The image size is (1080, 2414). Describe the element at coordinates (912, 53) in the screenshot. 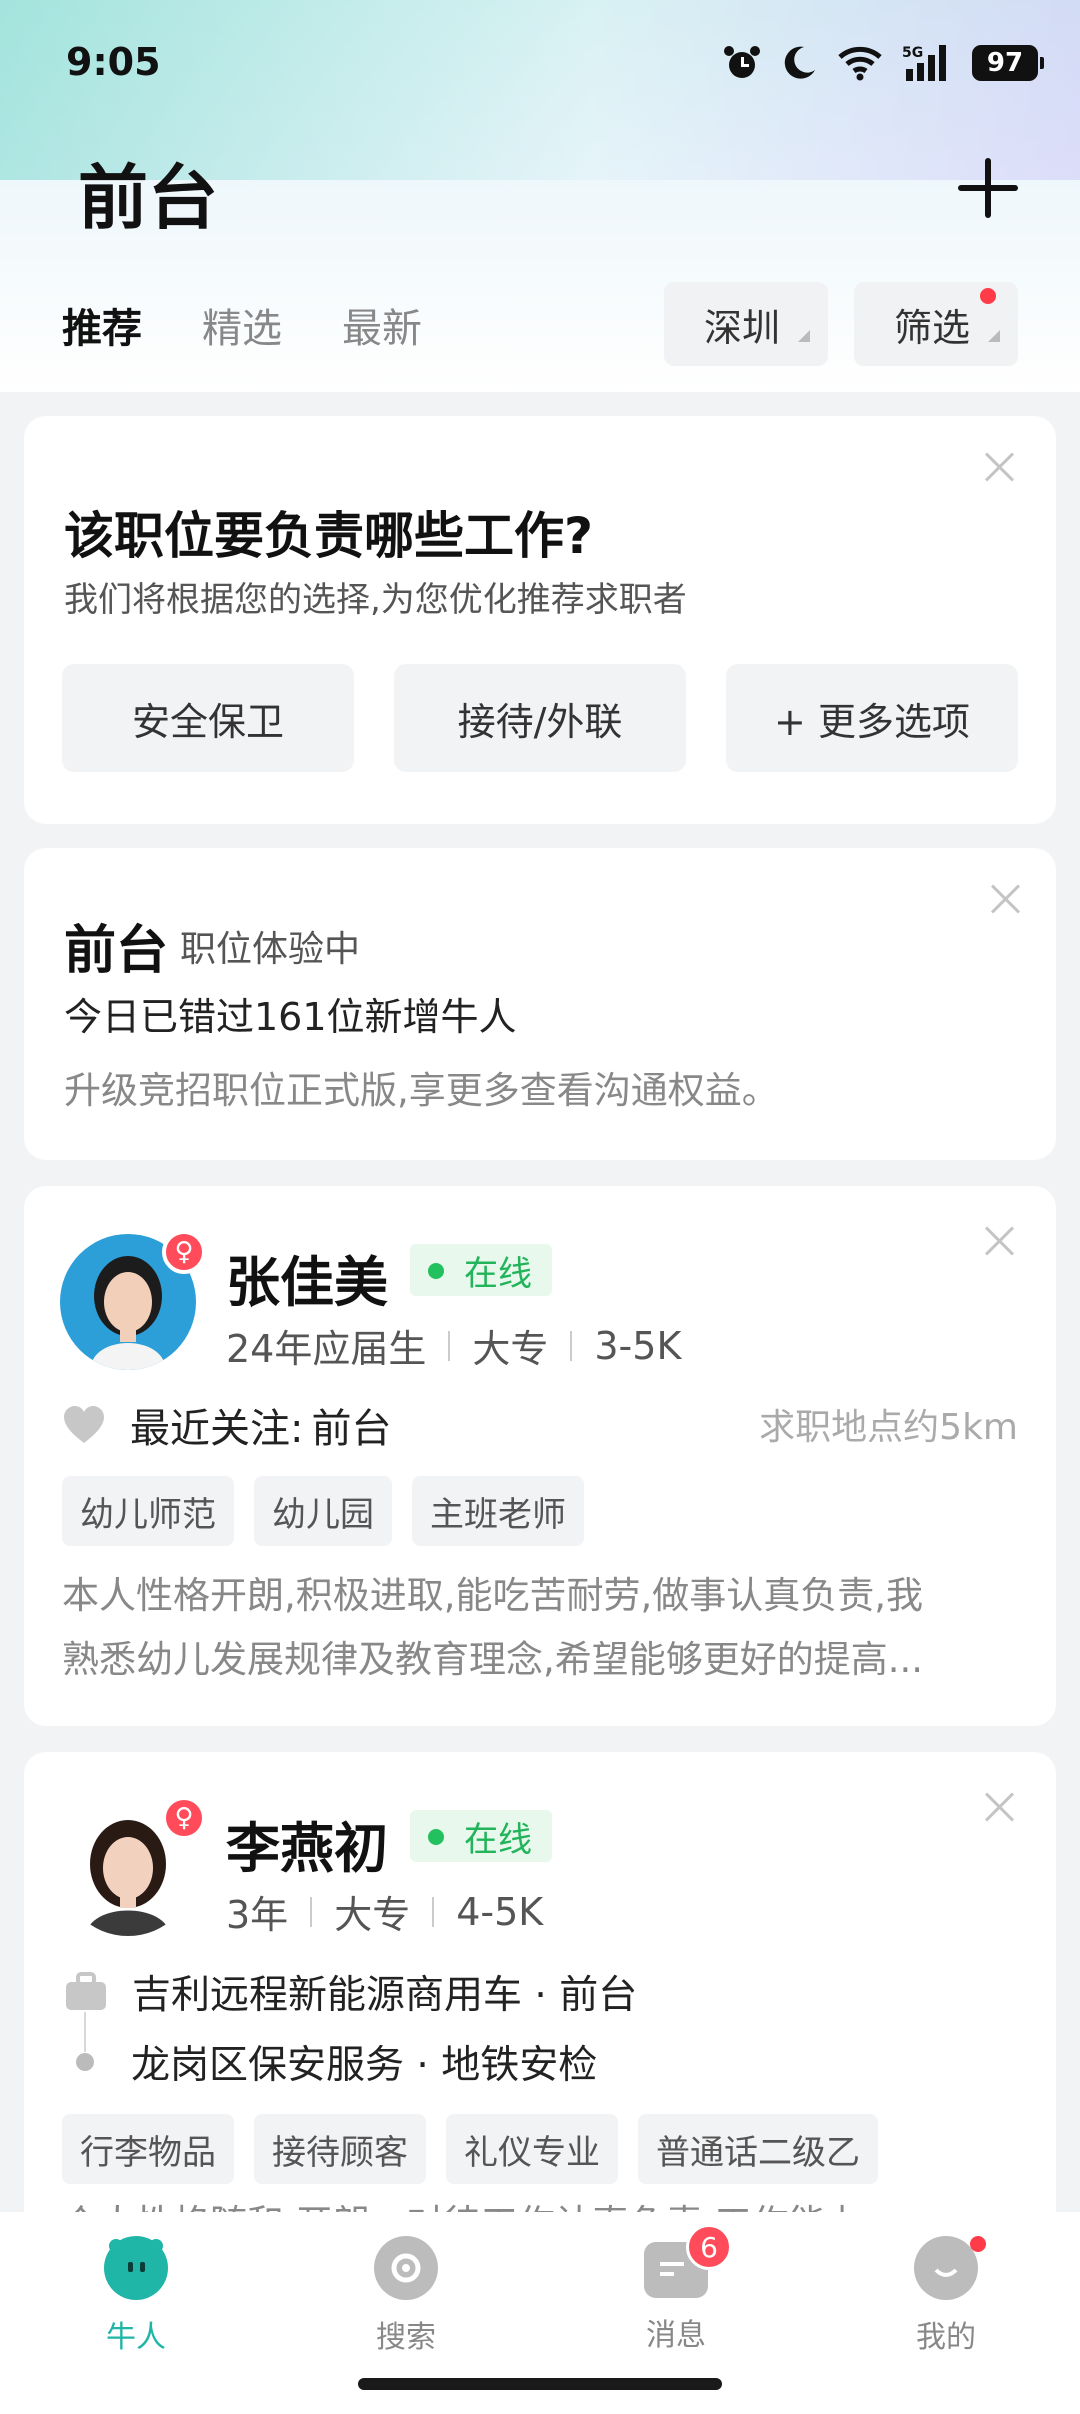

I see `svg-text: 5G` at that location.